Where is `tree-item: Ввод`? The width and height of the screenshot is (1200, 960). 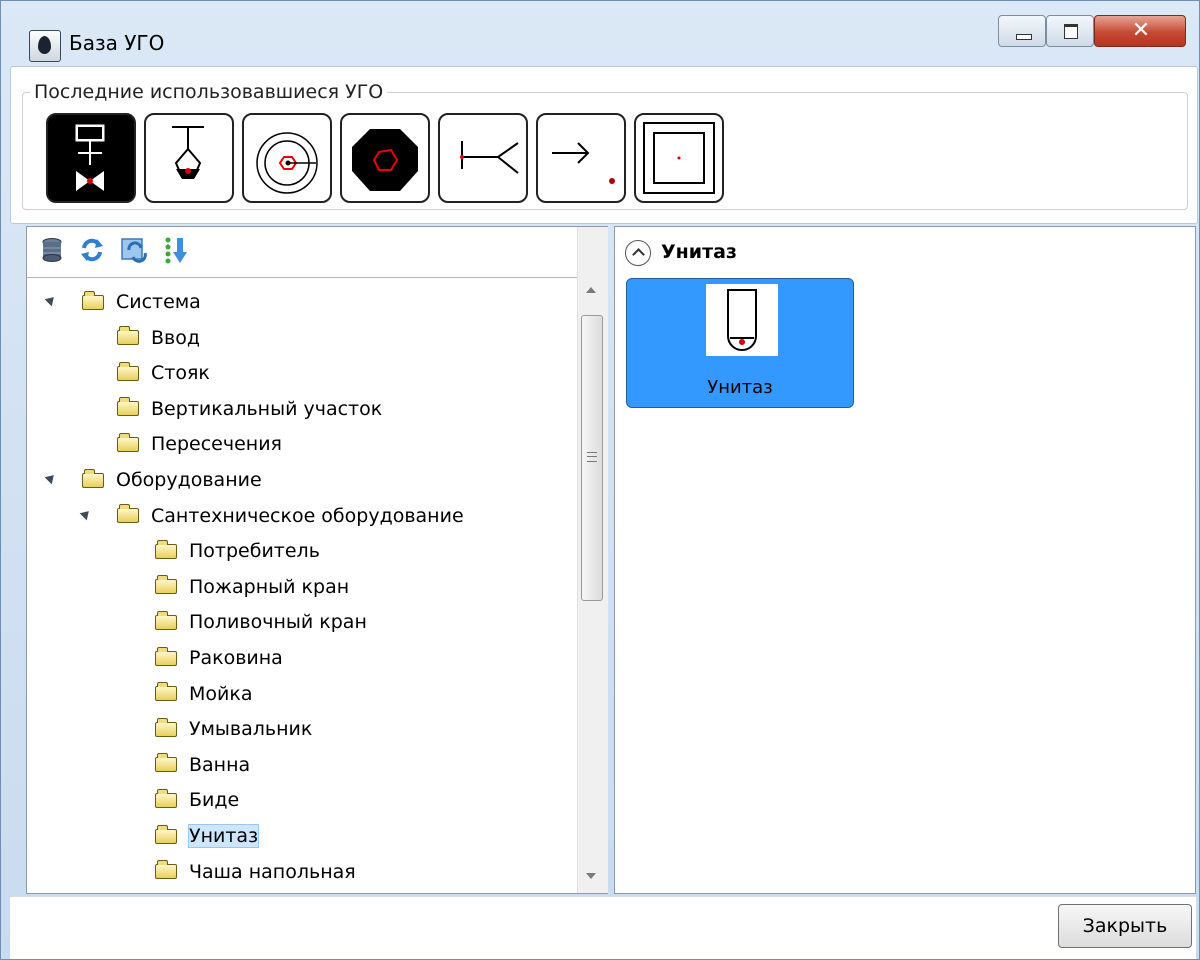
tree-item: Ввод is located at coordinates (158, 338).